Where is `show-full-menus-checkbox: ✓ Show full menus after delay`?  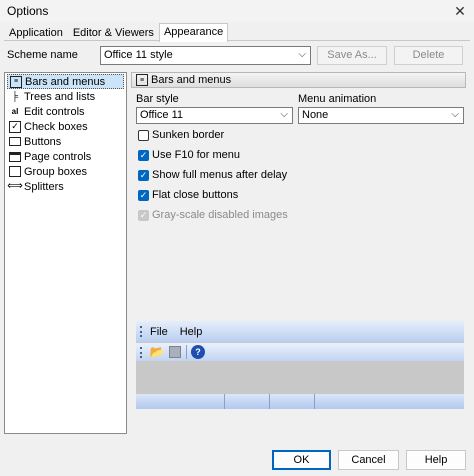
show-full-menus-checkbox: ✓ Show full menus after delay is located at coordinates (212, 175).